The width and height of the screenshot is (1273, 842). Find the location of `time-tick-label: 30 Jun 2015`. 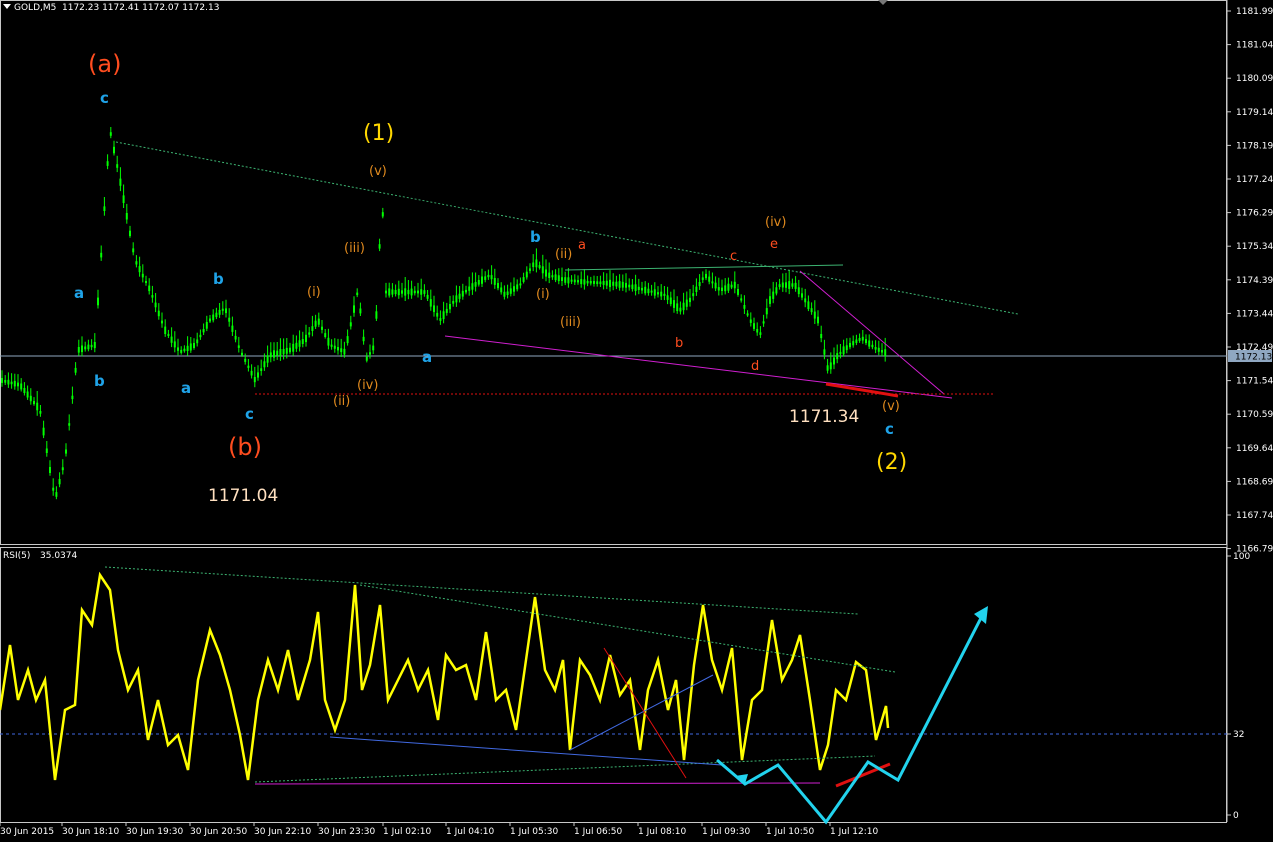

time-tick-label: 30 Jun 2015 is located at coordinates (27, 832).